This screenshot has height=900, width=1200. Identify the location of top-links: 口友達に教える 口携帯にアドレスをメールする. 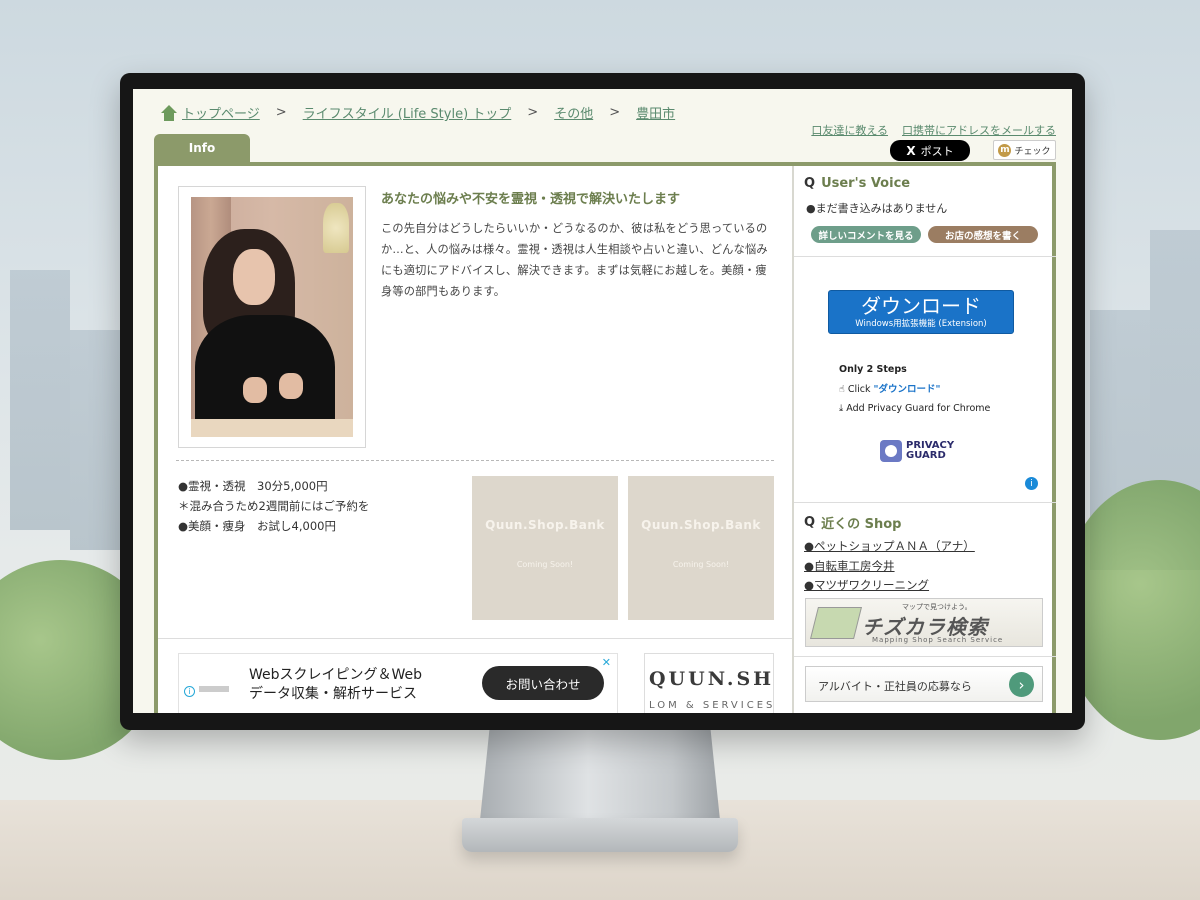
(933, 130).